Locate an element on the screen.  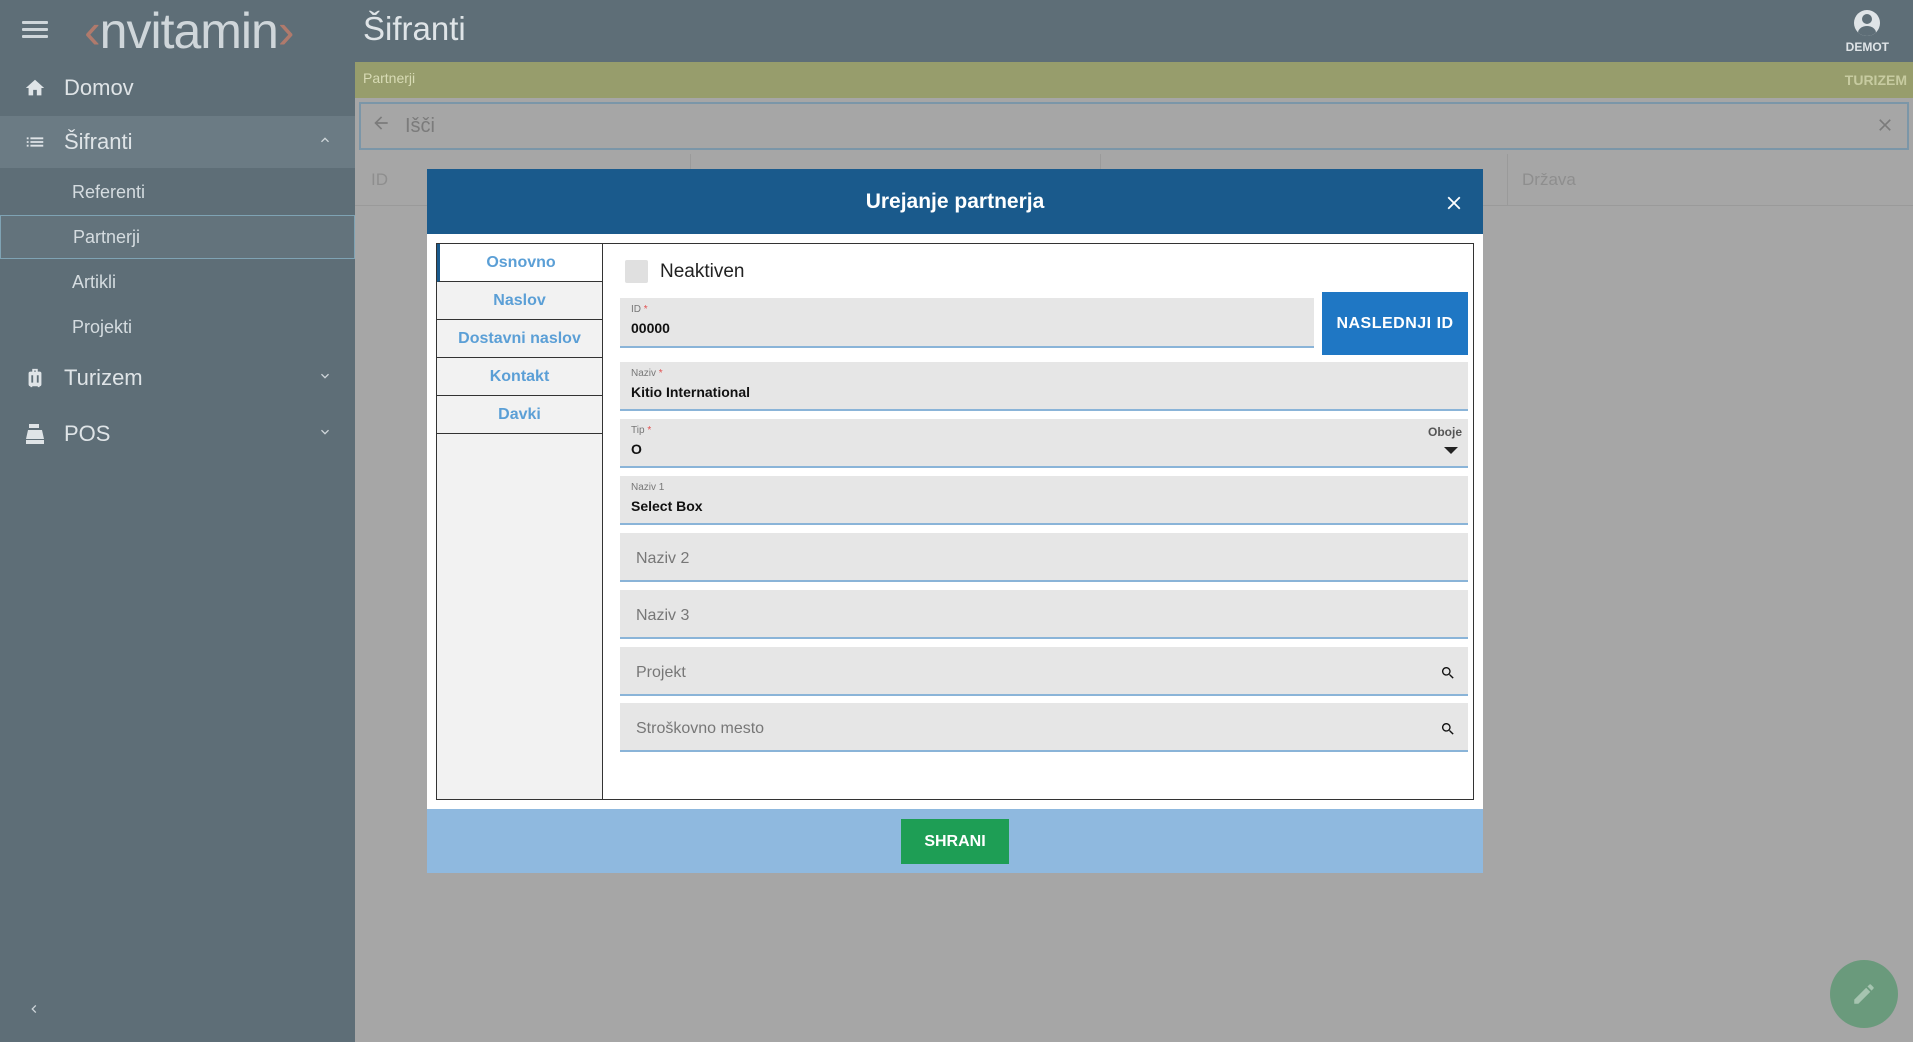
sidebar-subitem-projekti: Projekti is located at coordinates (177, 327).